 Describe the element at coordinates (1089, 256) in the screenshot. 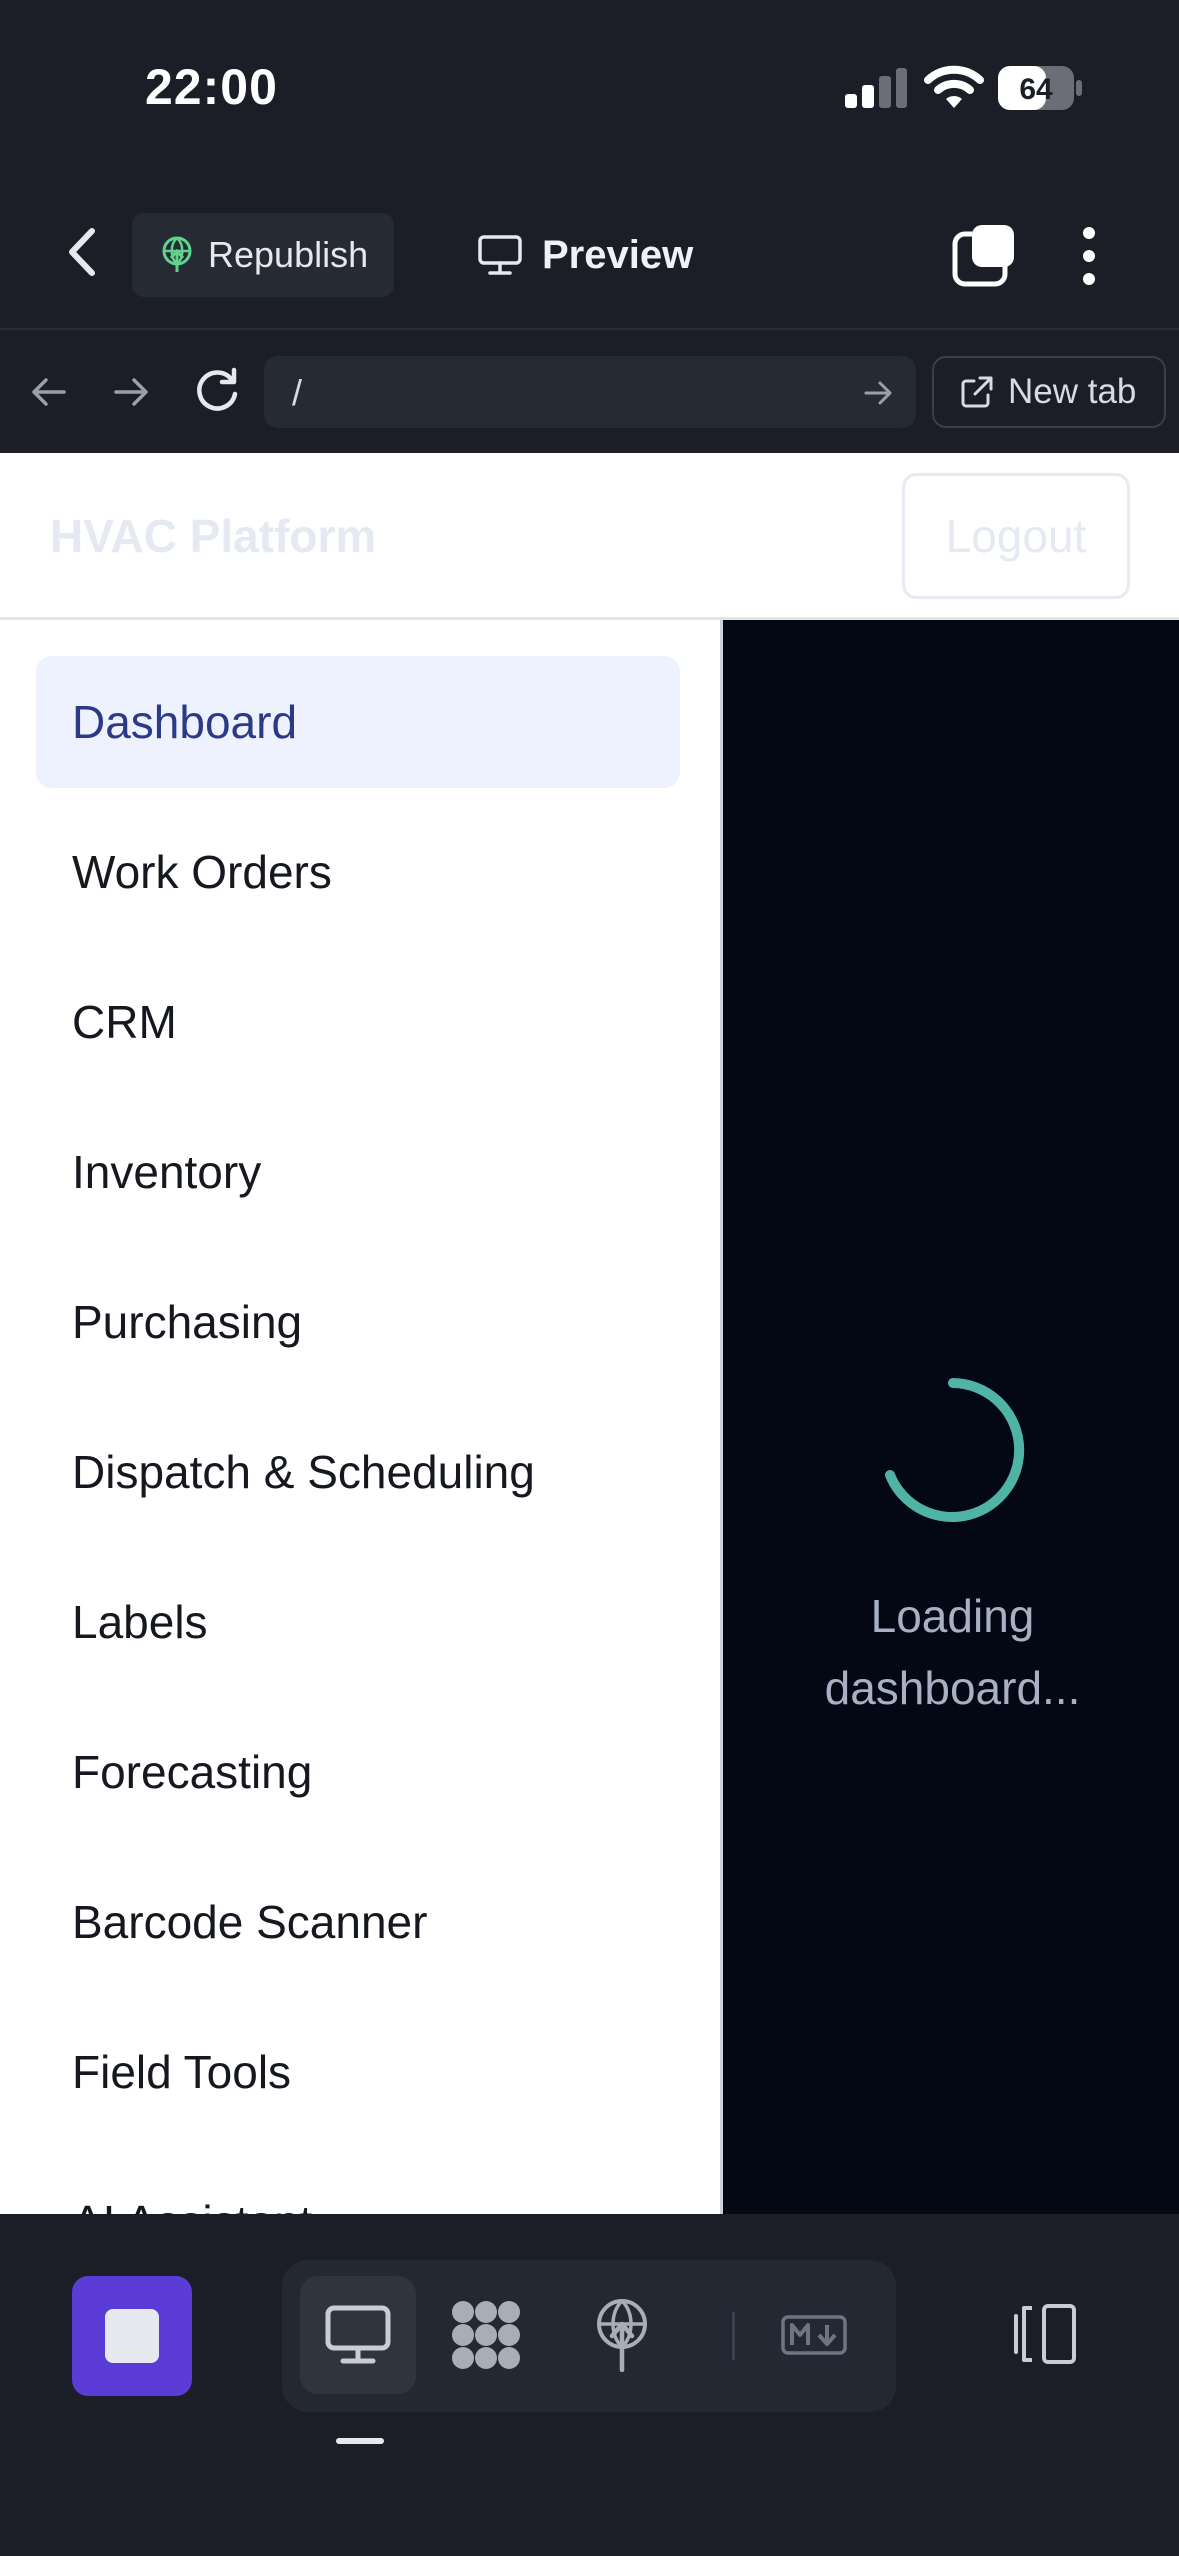

I see `more-icon` at that location.